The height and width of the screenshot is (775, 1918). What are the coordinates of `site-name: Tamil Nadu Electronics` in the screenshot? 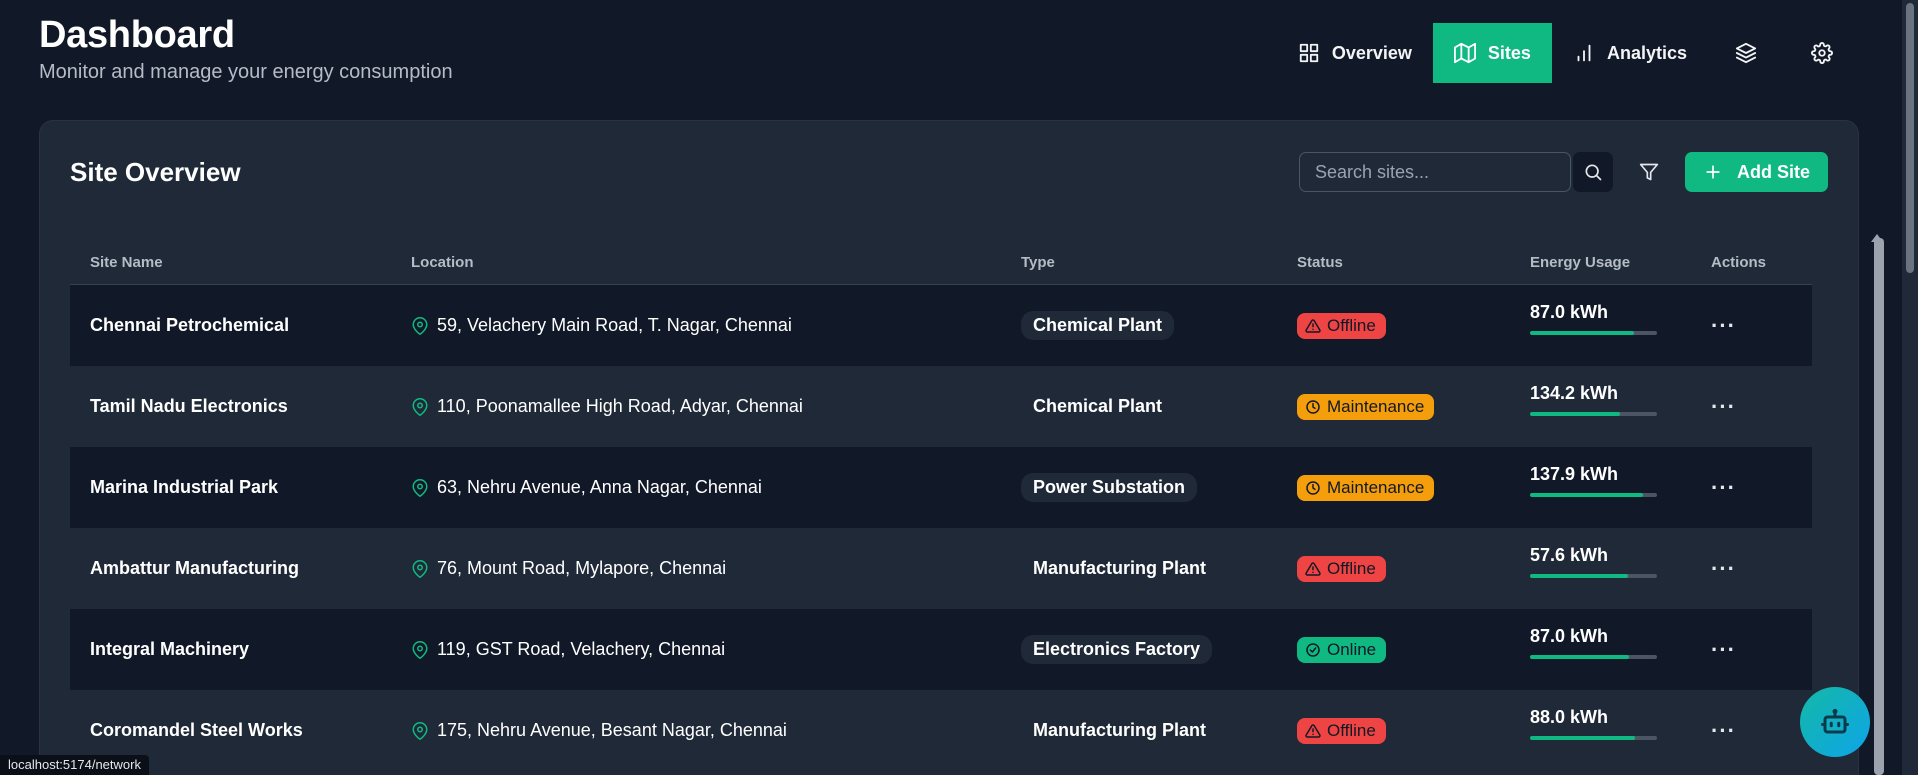 It's located at (189, 406).